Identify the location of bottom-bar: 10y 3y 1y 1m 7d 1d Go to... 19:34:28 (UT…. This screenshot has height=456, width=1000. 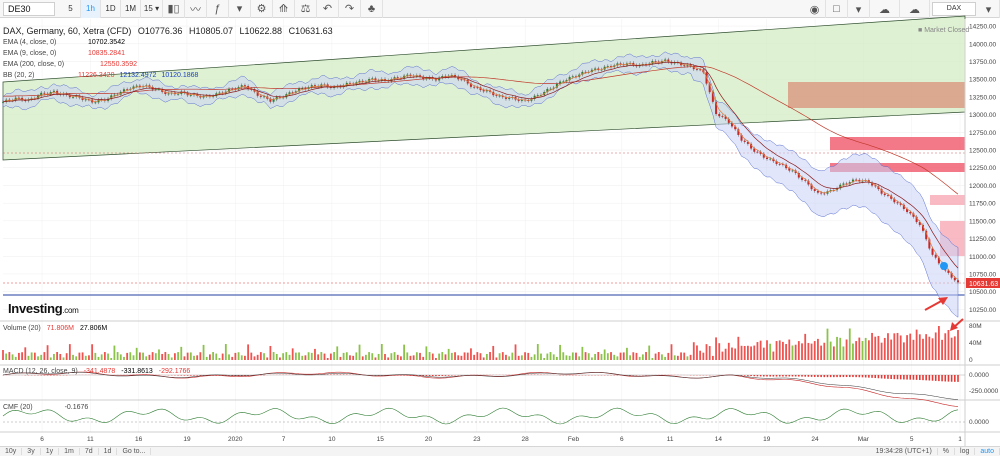
(500, 451).